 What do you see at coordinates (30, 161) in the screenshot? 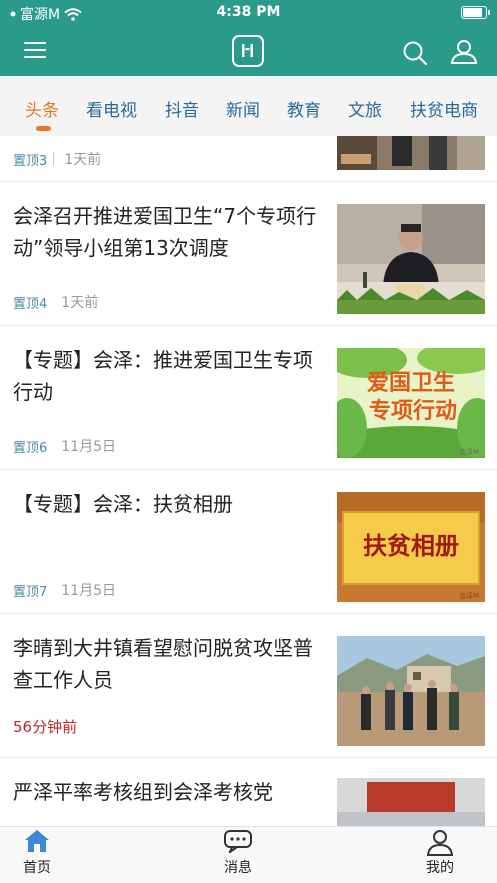
I see `pinned-badge: 置顶3` at bounding box center [30, 161].